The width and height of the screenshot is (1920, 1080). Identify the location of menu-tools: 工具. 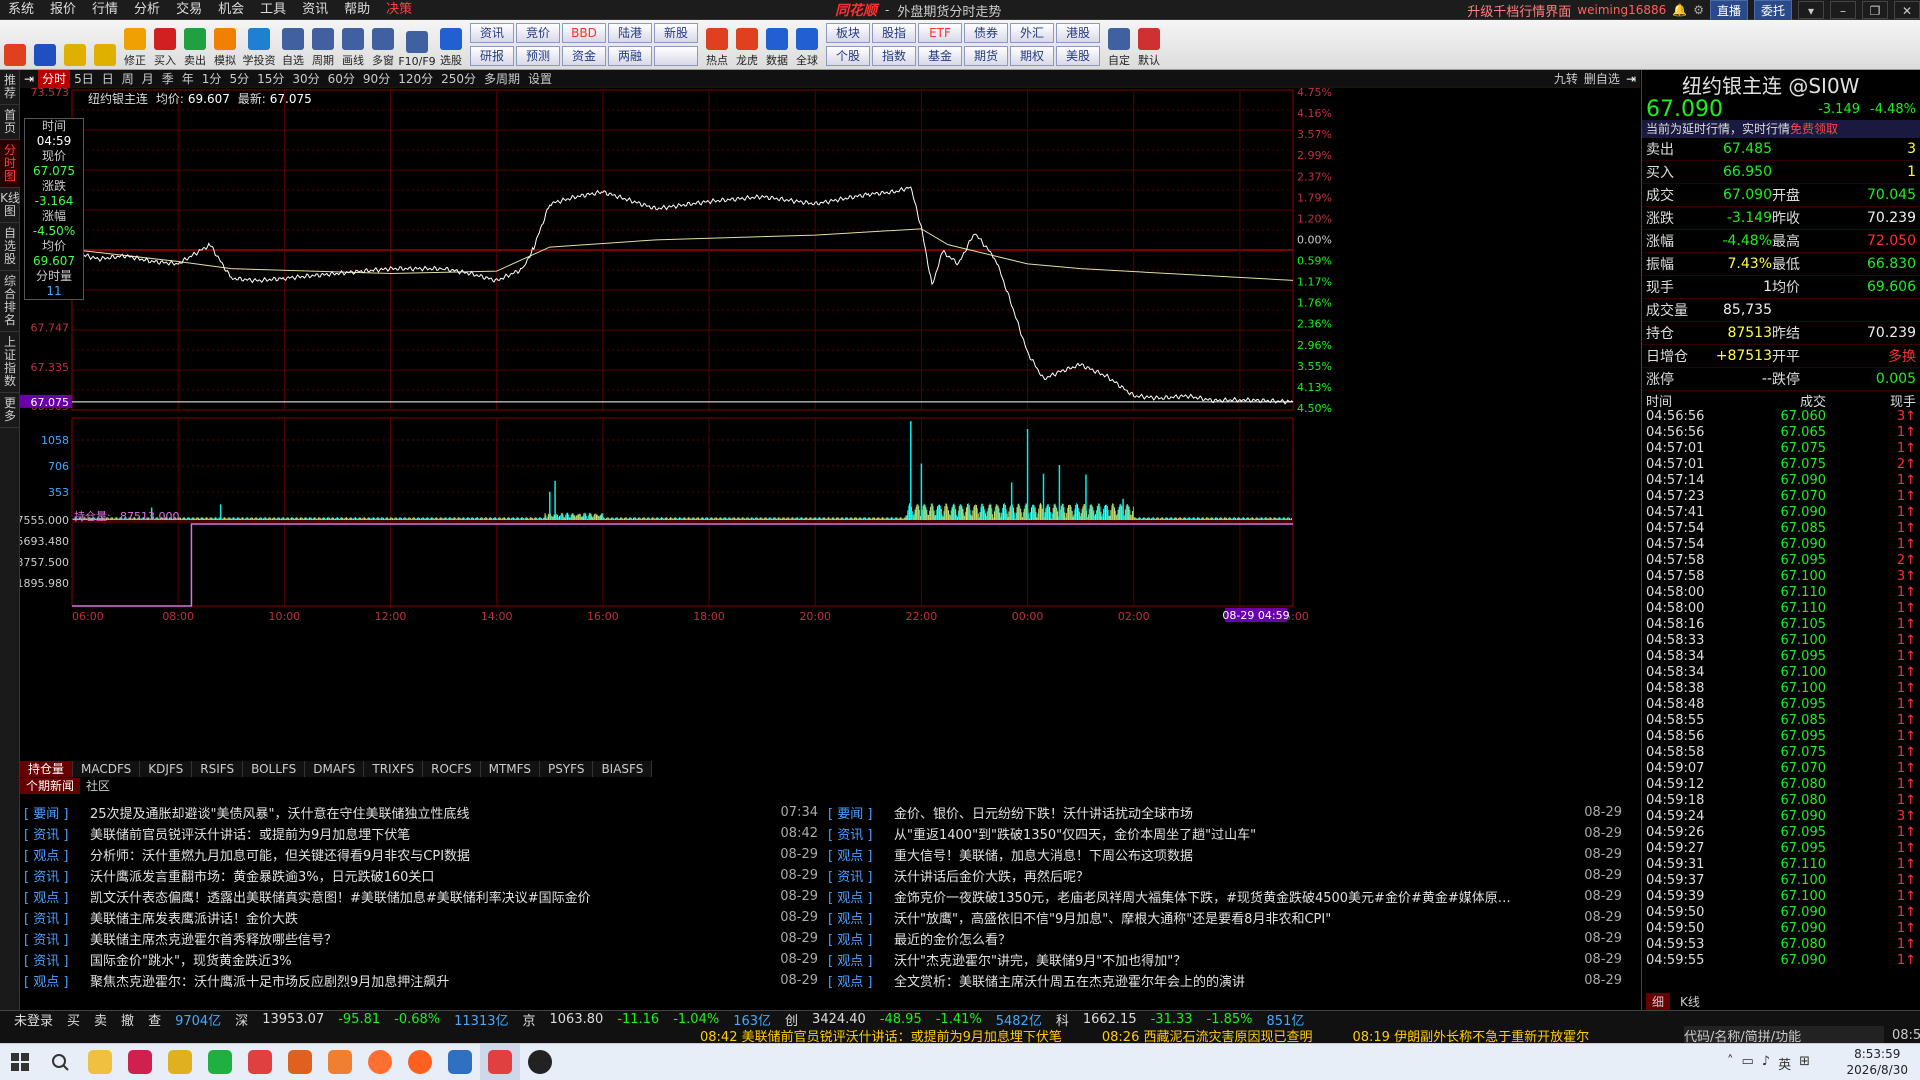
(273, 10).